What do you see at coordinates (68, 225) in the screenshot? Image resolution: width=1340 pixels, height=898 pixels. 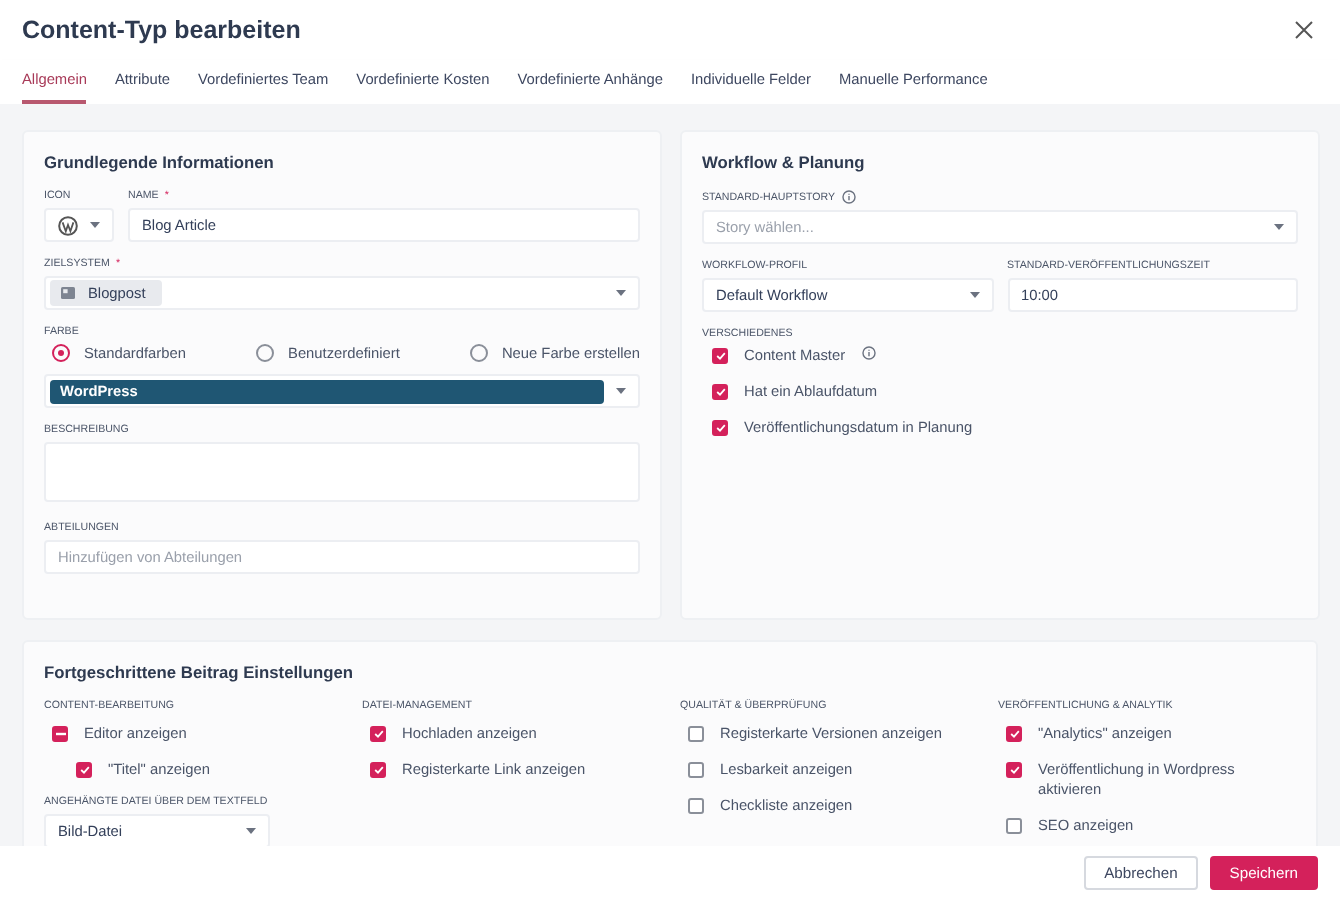 I see `wordpress-icon` at bounding box center [68, 225].